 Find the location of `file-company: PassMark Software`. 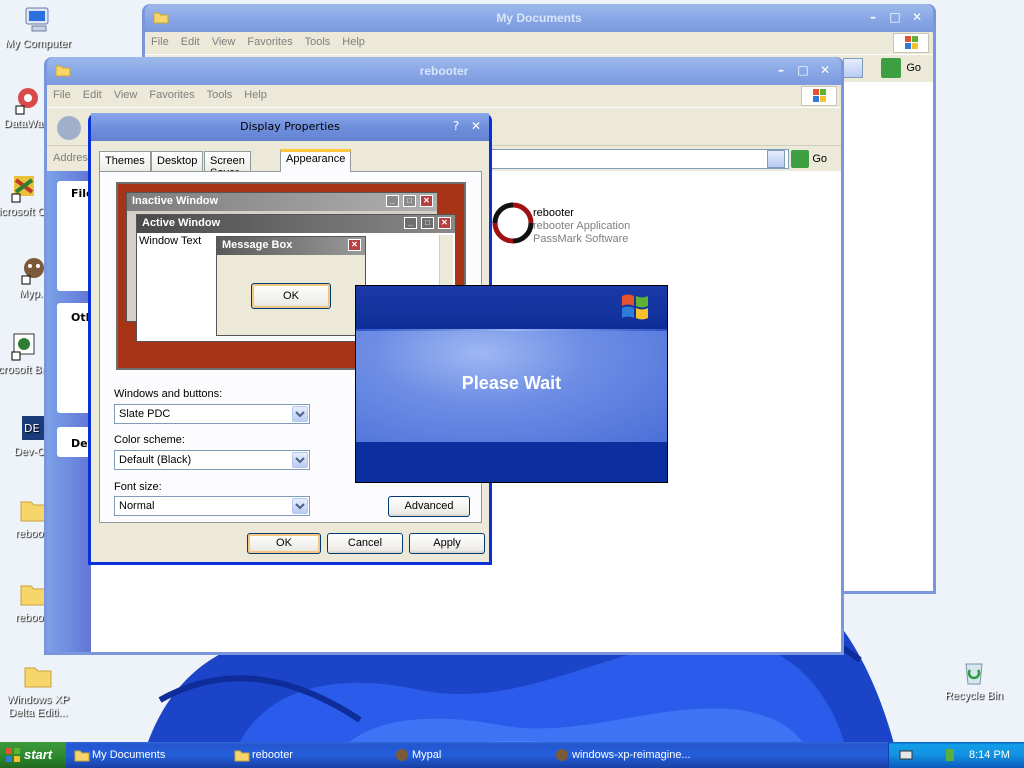

file-company: PassMark Software is located at coordinates (581, 239).